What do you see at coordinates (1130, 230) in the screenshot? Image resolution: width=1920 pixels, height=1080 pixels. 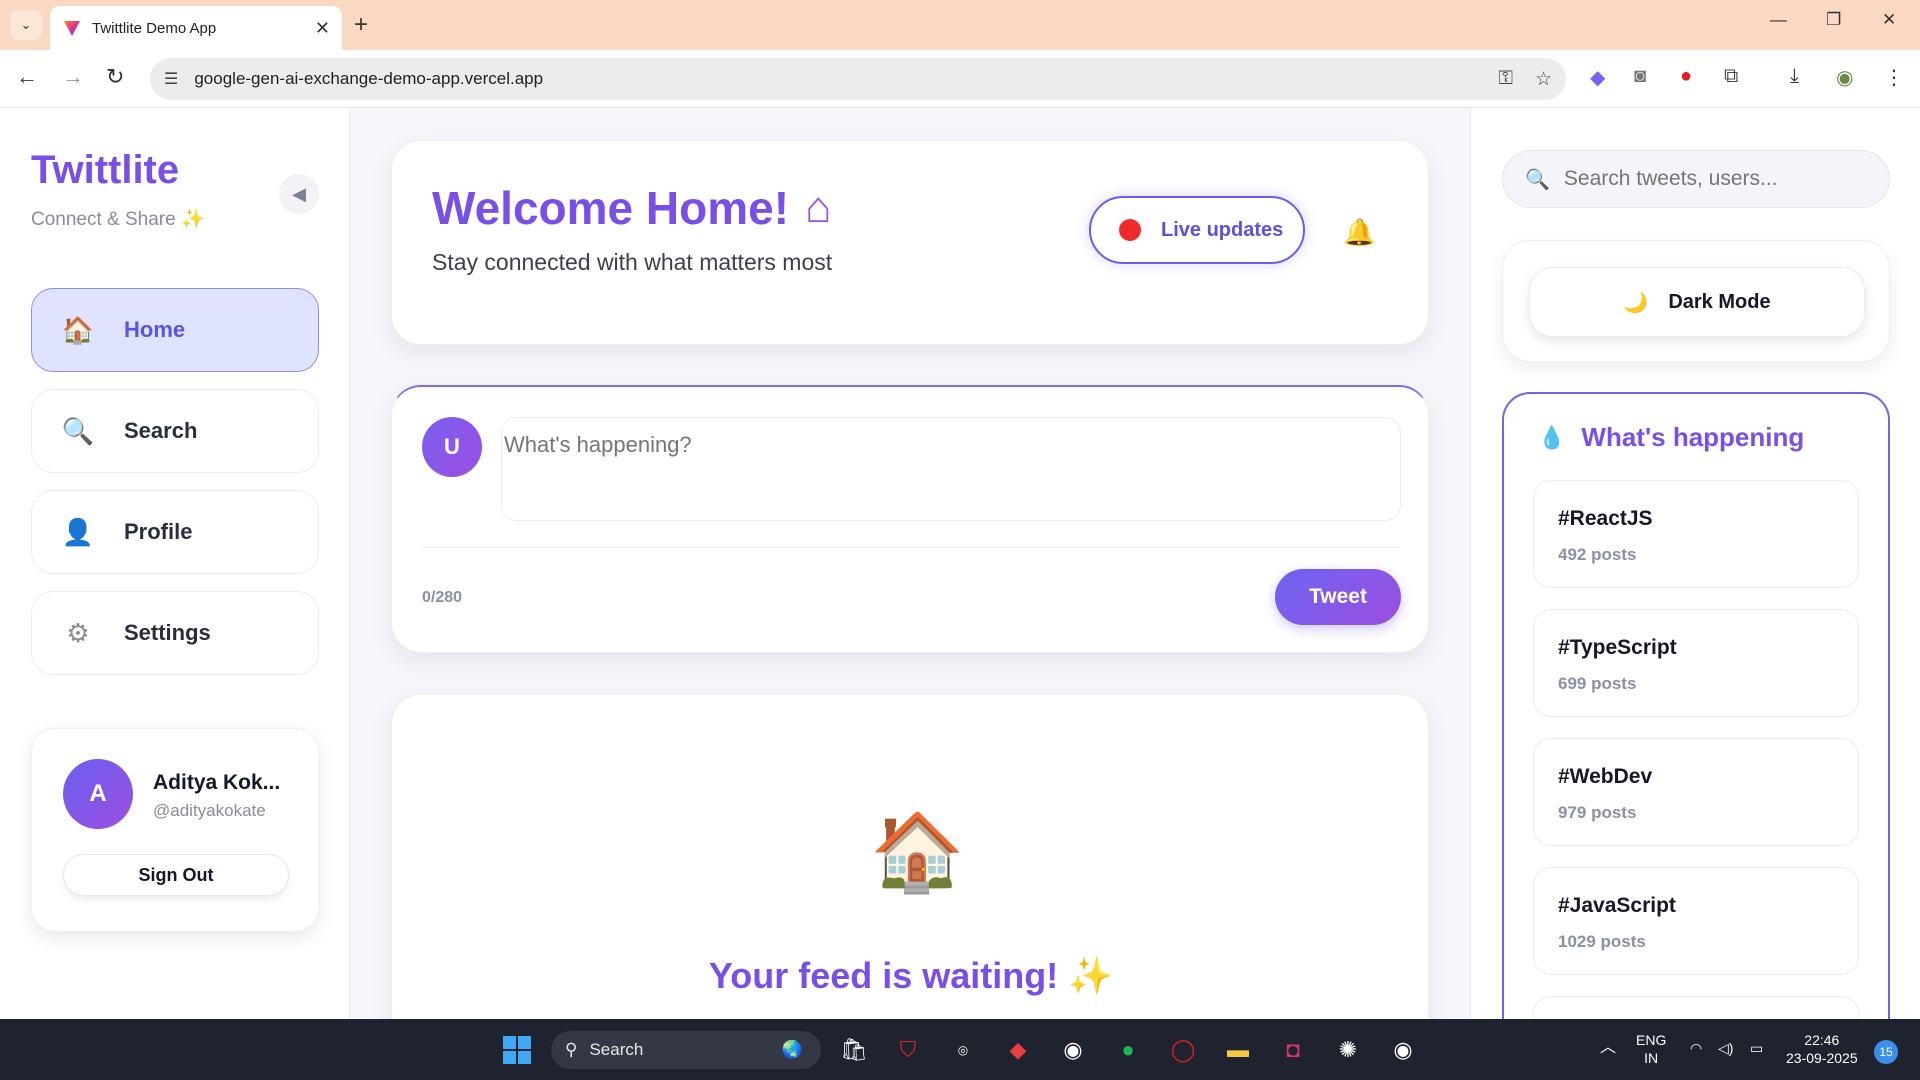 I see `live-dot-icon` at bounding box center [1130, 230].